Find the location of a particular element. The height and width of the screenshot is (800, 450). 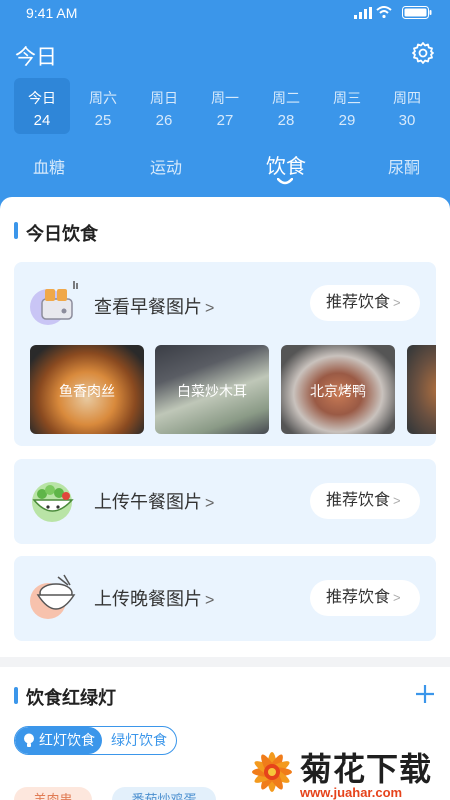

chrysanthemum-logo-icon is located at coordinates (272, 772).